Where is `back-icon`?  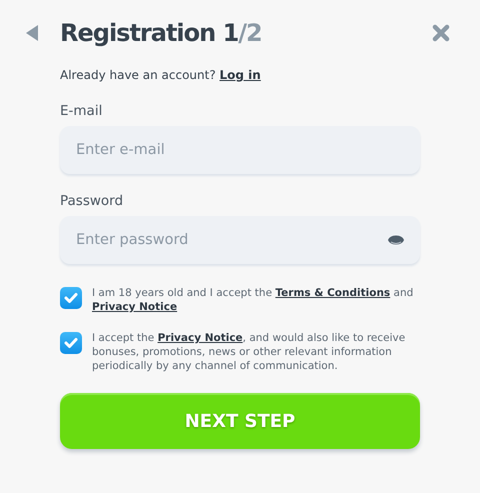 back-icon is located at coordinates (32, 33).